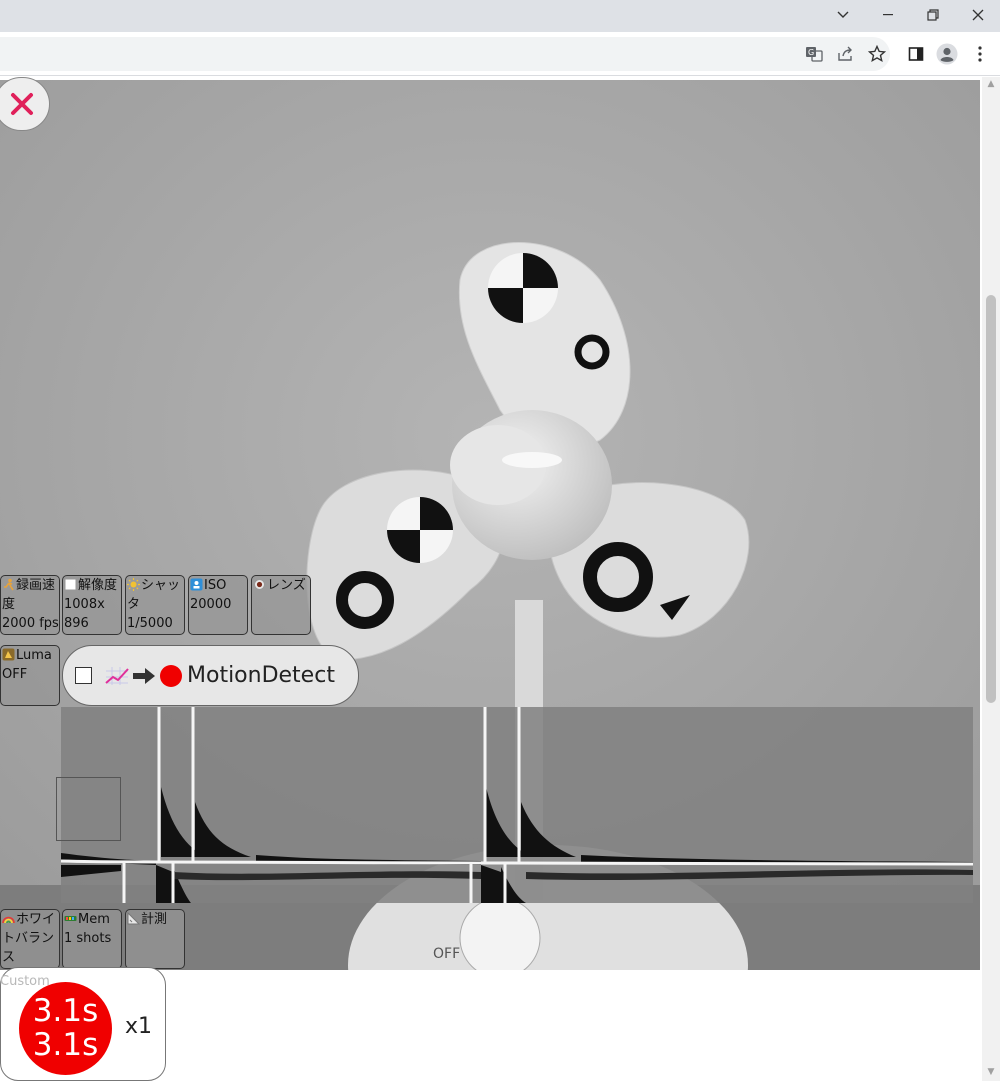  Describe the element at coordinates (259, 584) in the screenshot. I see `lens-icon` at that location.